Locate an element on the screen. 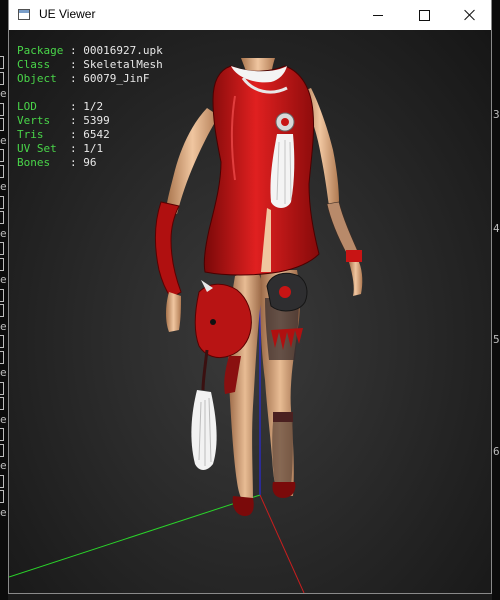 This screenshot has height=600, width=500. info-value: 00016927.upk is located at coordinates (123, 50).